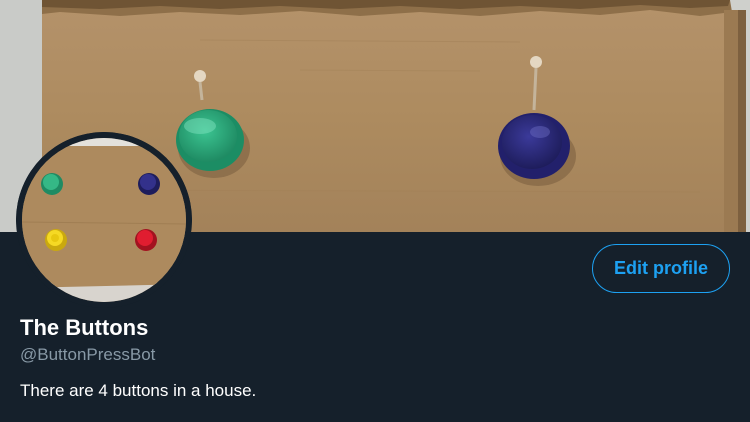 This screenshot has width=750, height=422. I want to click on blue-button-icon, so click(149, 184).